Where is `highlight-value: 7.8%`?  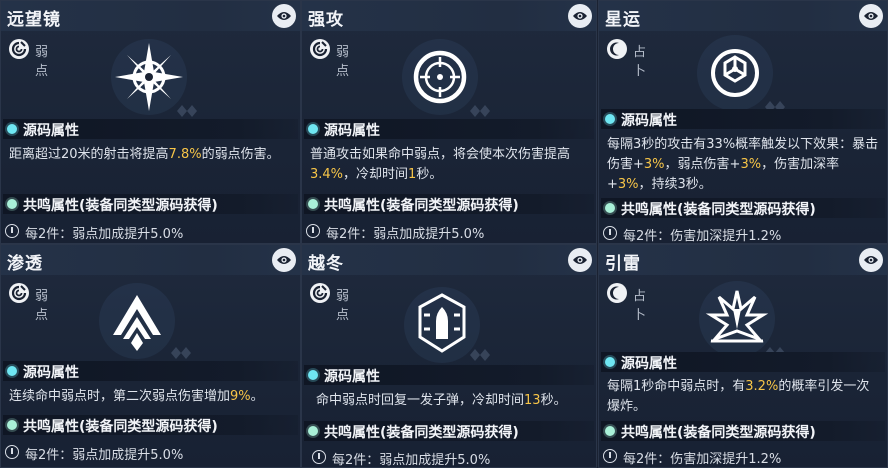
highlight-value: 7.8% is located at coordinates (185, 154).